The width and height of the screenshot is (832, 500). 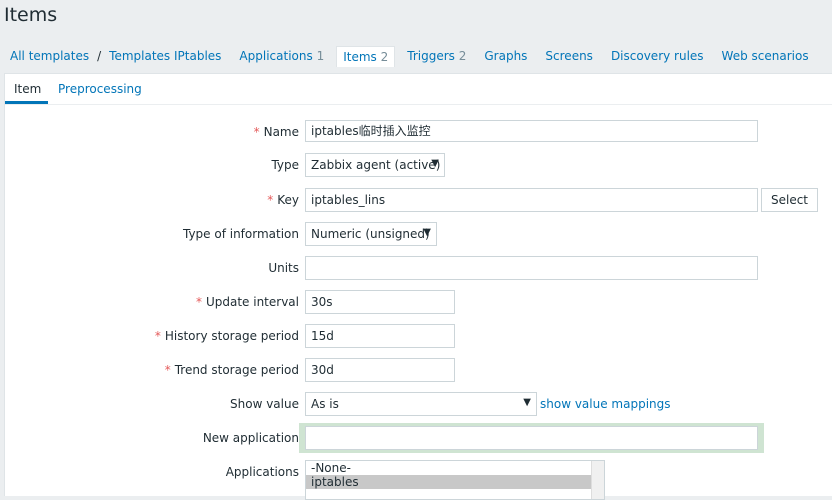 I want to click on row-applications: Applications -None- iptables, so click(x=418, y=480).